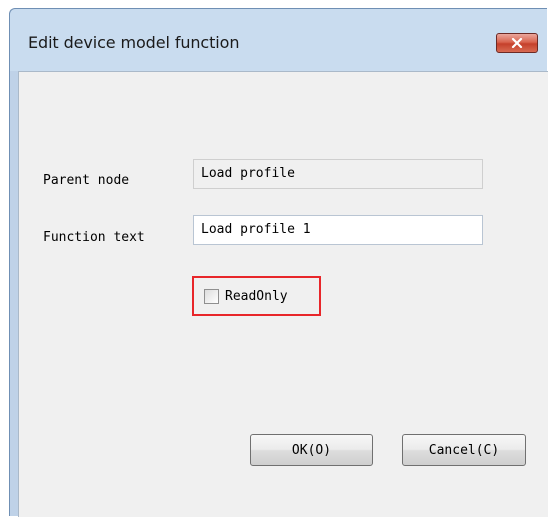 The height and width of the screenshot is (517, 549). What do you see at coordinates (464, 450) in the screenshot?
I see `cancel-button: Cancel(C)` at bounding box center [464, 450].